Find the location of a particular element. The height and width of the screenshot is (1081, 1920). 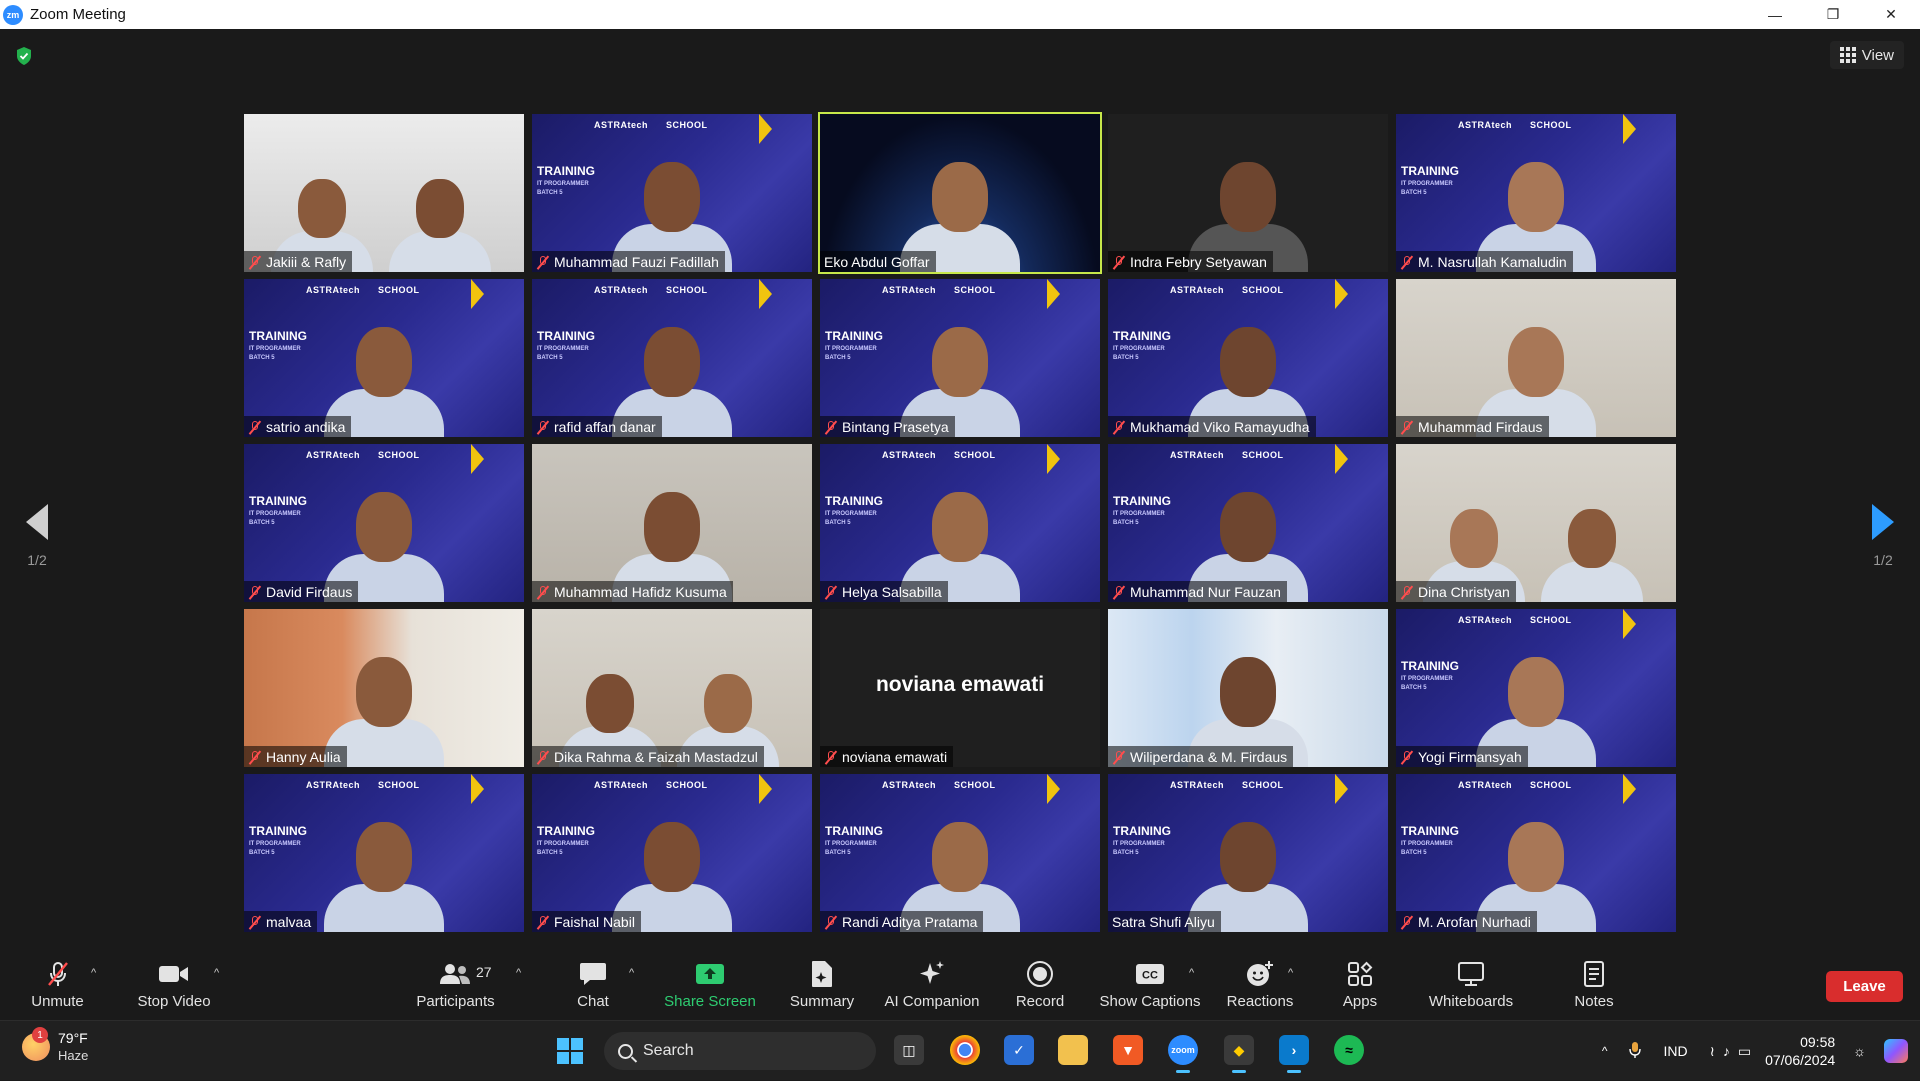

participant-tile: Dika Rahma & Faizah Mastadzul is located at coordinates (672, 688).